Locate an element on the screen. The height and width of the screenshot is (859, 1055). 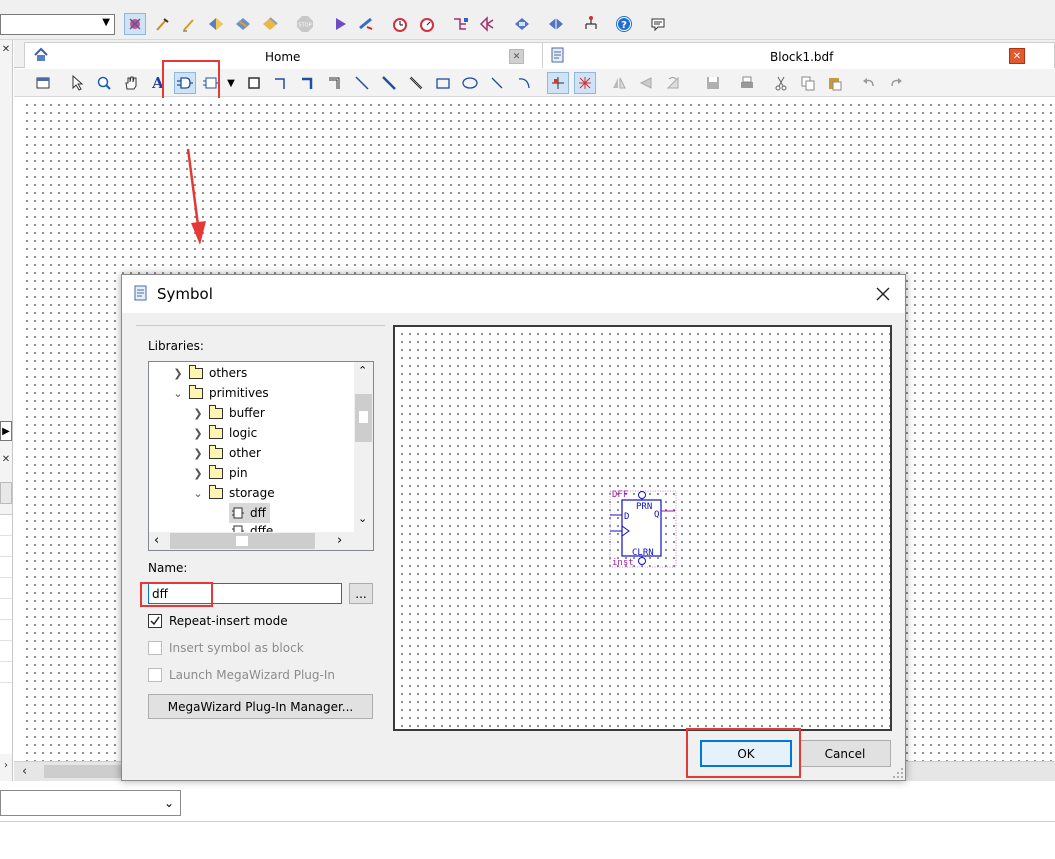
insert-as-block-label: Insert symbol as block is located at coordinates (236, 648).